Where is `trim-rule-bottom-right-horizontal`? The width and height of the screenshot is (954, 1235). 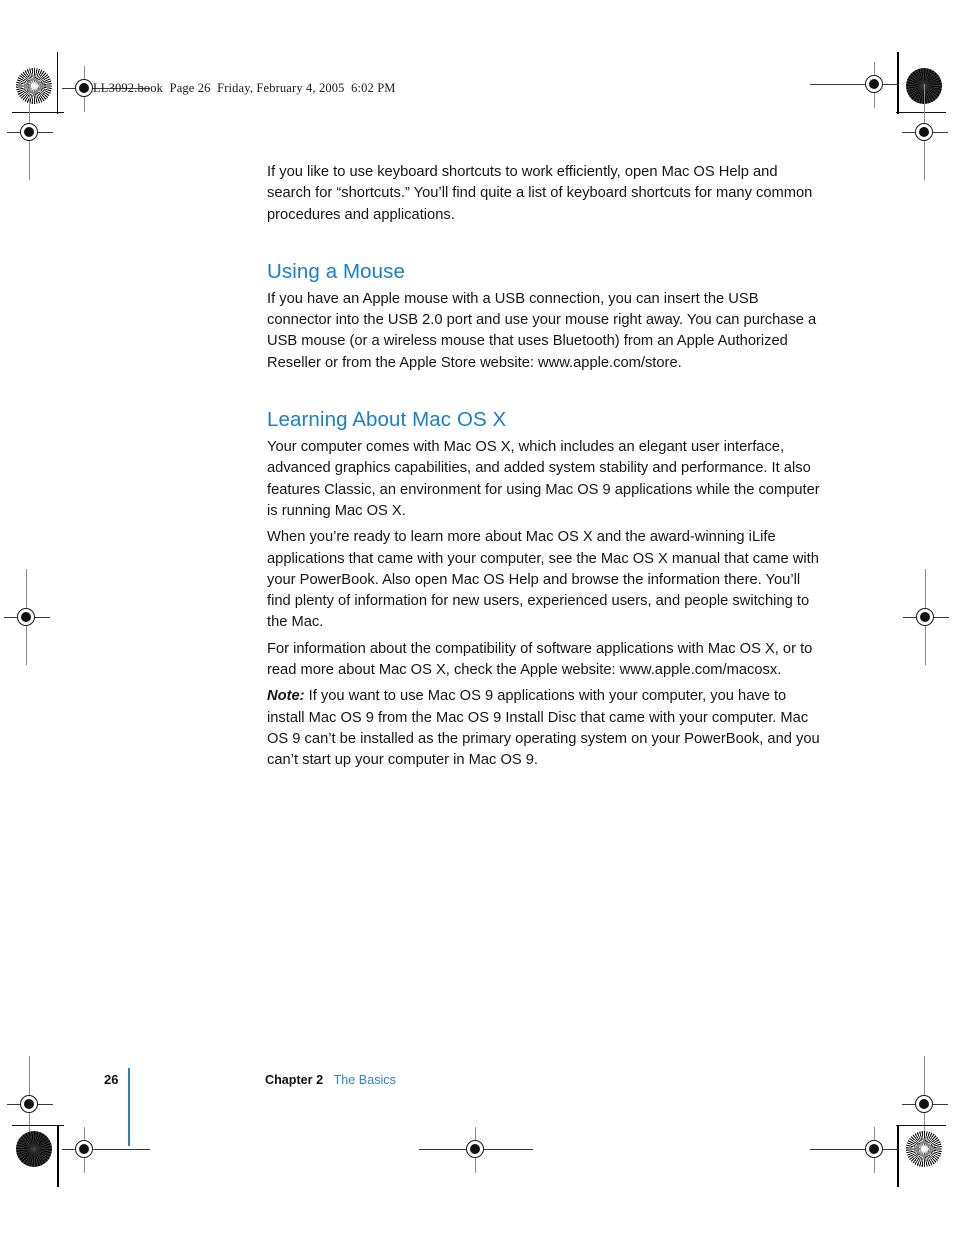
trim-rule-bottom-right-horizontal is located at coordinates (921, 1125).